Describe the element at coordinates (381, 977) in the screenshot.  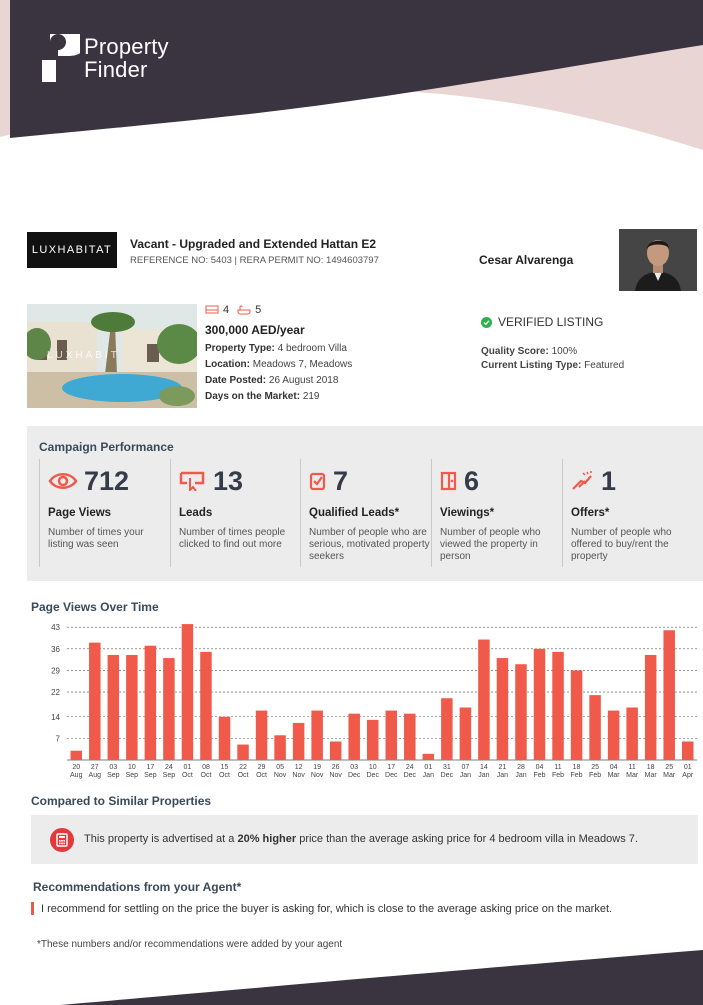
I see `footer-banner` at that location.